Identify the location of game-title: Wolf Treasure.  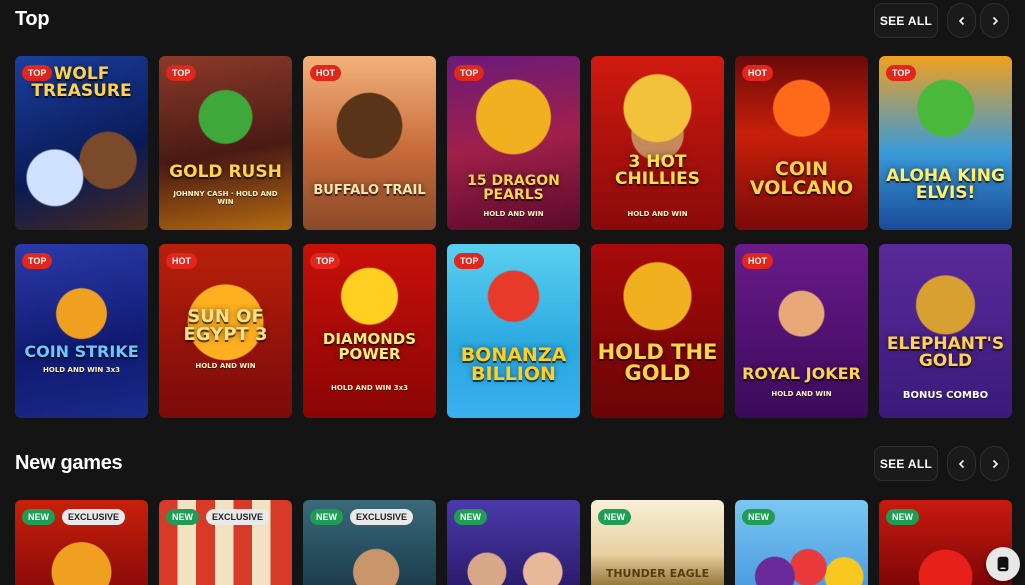
(81, 82).